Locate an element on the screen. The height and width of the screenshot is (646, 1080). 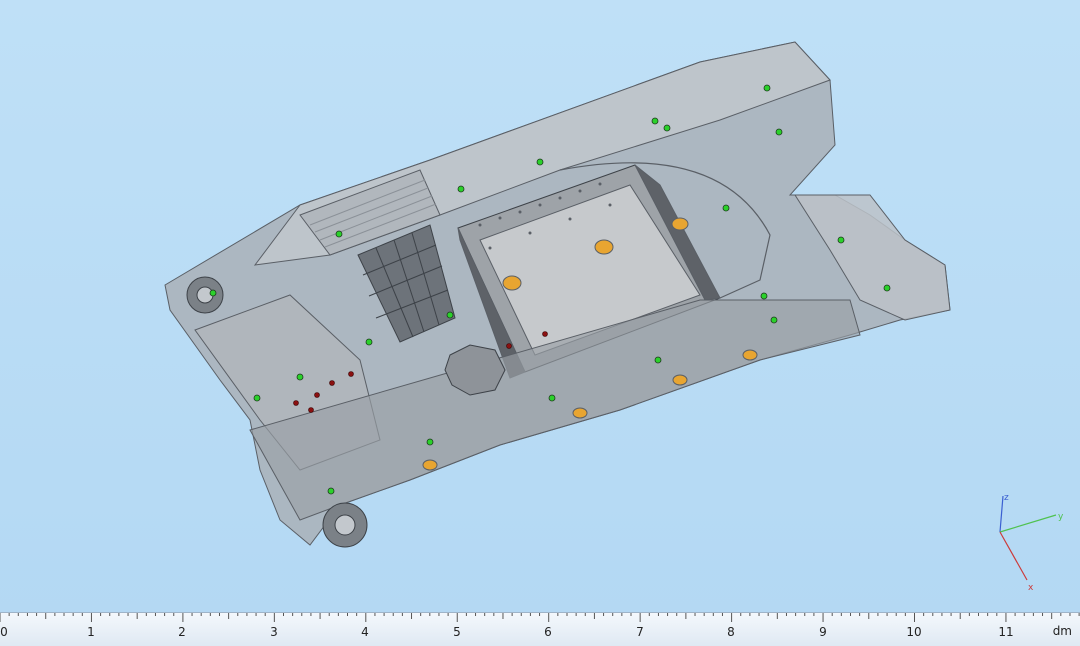
ruler-tick-9: 9 is located at coordinates (823, 632).